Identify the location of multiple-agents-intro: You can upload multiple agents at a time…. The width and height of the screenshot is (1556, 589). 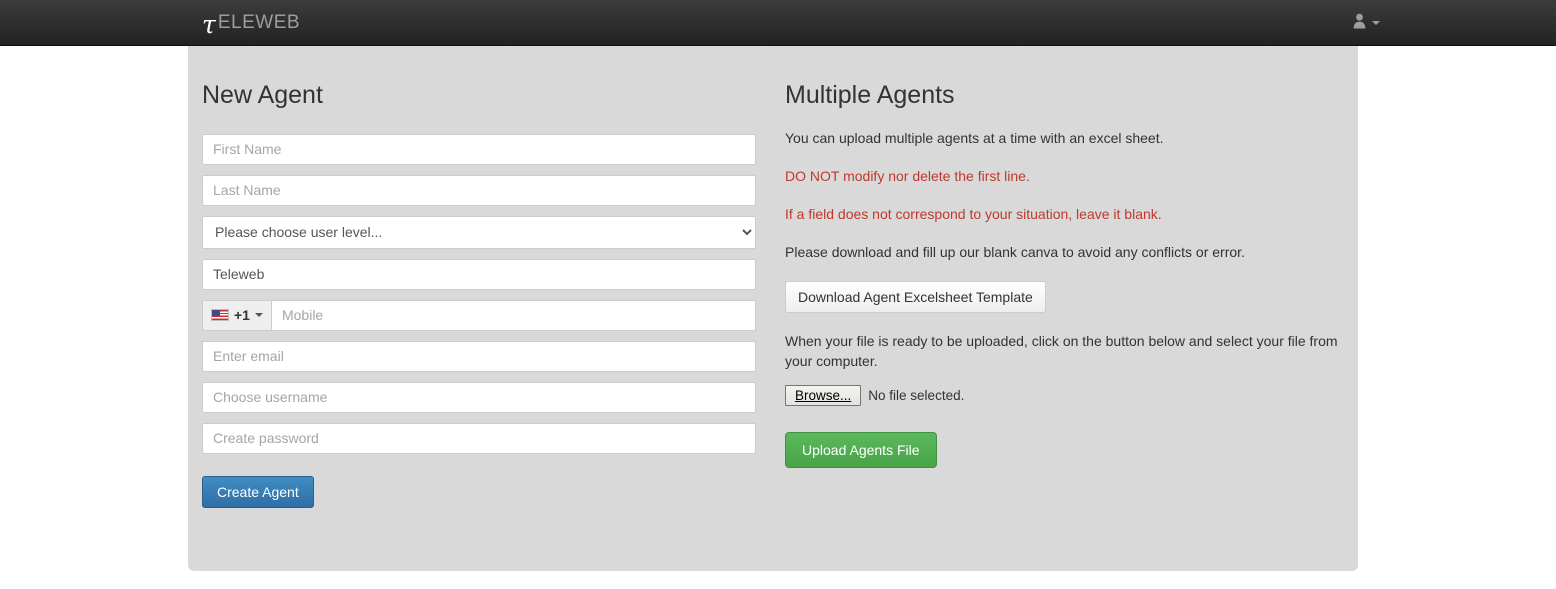
(974, 137).